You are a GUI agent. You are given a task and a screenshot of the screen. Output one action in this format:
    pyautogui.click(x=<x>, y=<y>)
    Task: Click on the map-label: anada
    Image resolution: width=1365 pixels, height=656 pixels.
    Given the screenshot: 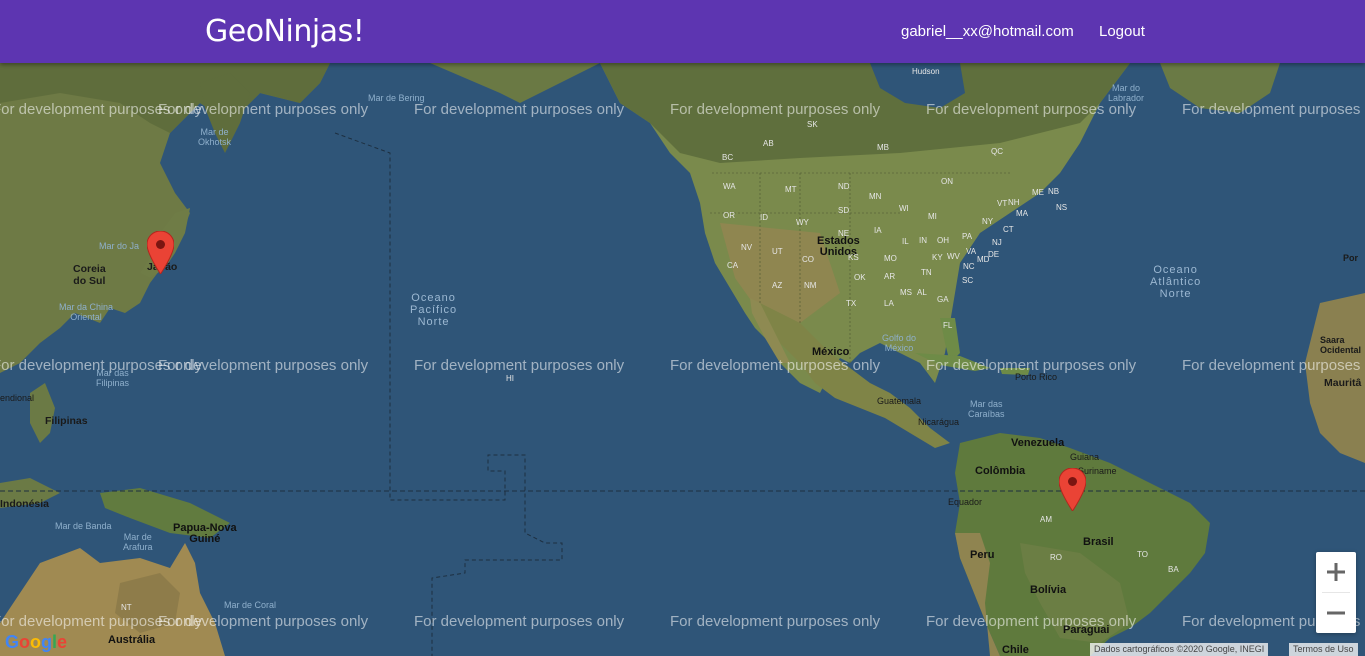 What is the action you would take?
    pyautogui.click(x=772, y=64)
    